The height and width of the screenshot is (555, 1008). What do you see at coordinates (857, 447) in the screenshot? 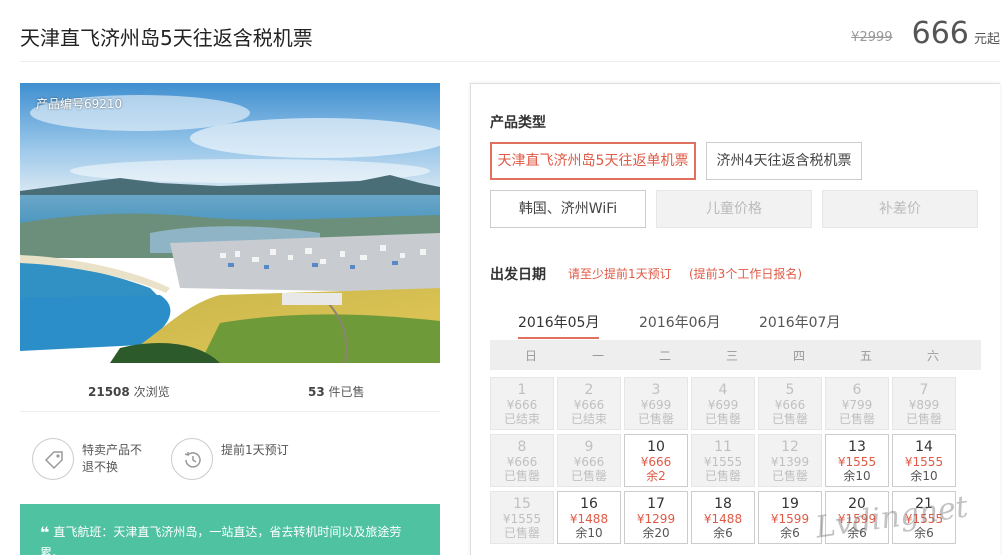
I see `day-number: 13` at bounding box center [857, 447].